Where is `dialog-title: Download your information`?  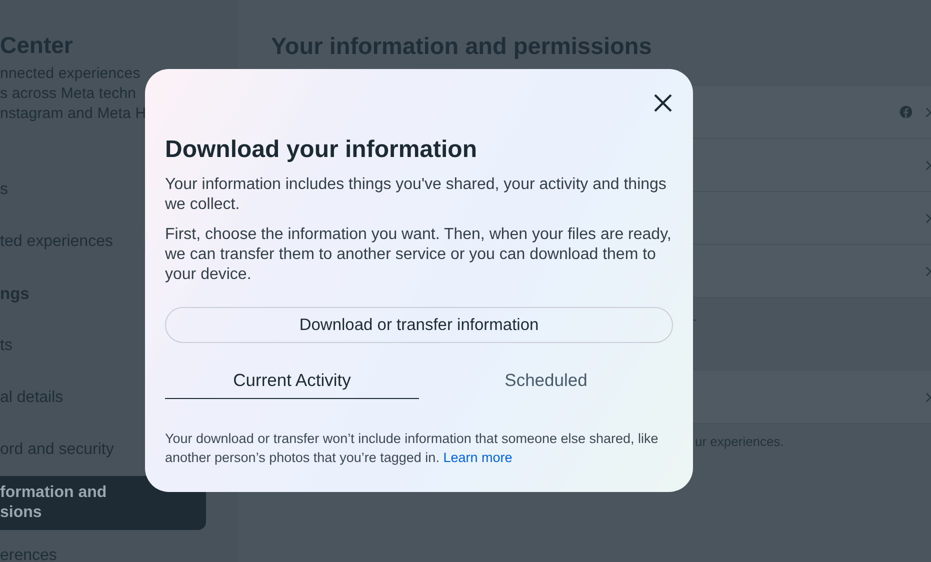
dialog-title: Download your information is located at coordinates (321, 150).